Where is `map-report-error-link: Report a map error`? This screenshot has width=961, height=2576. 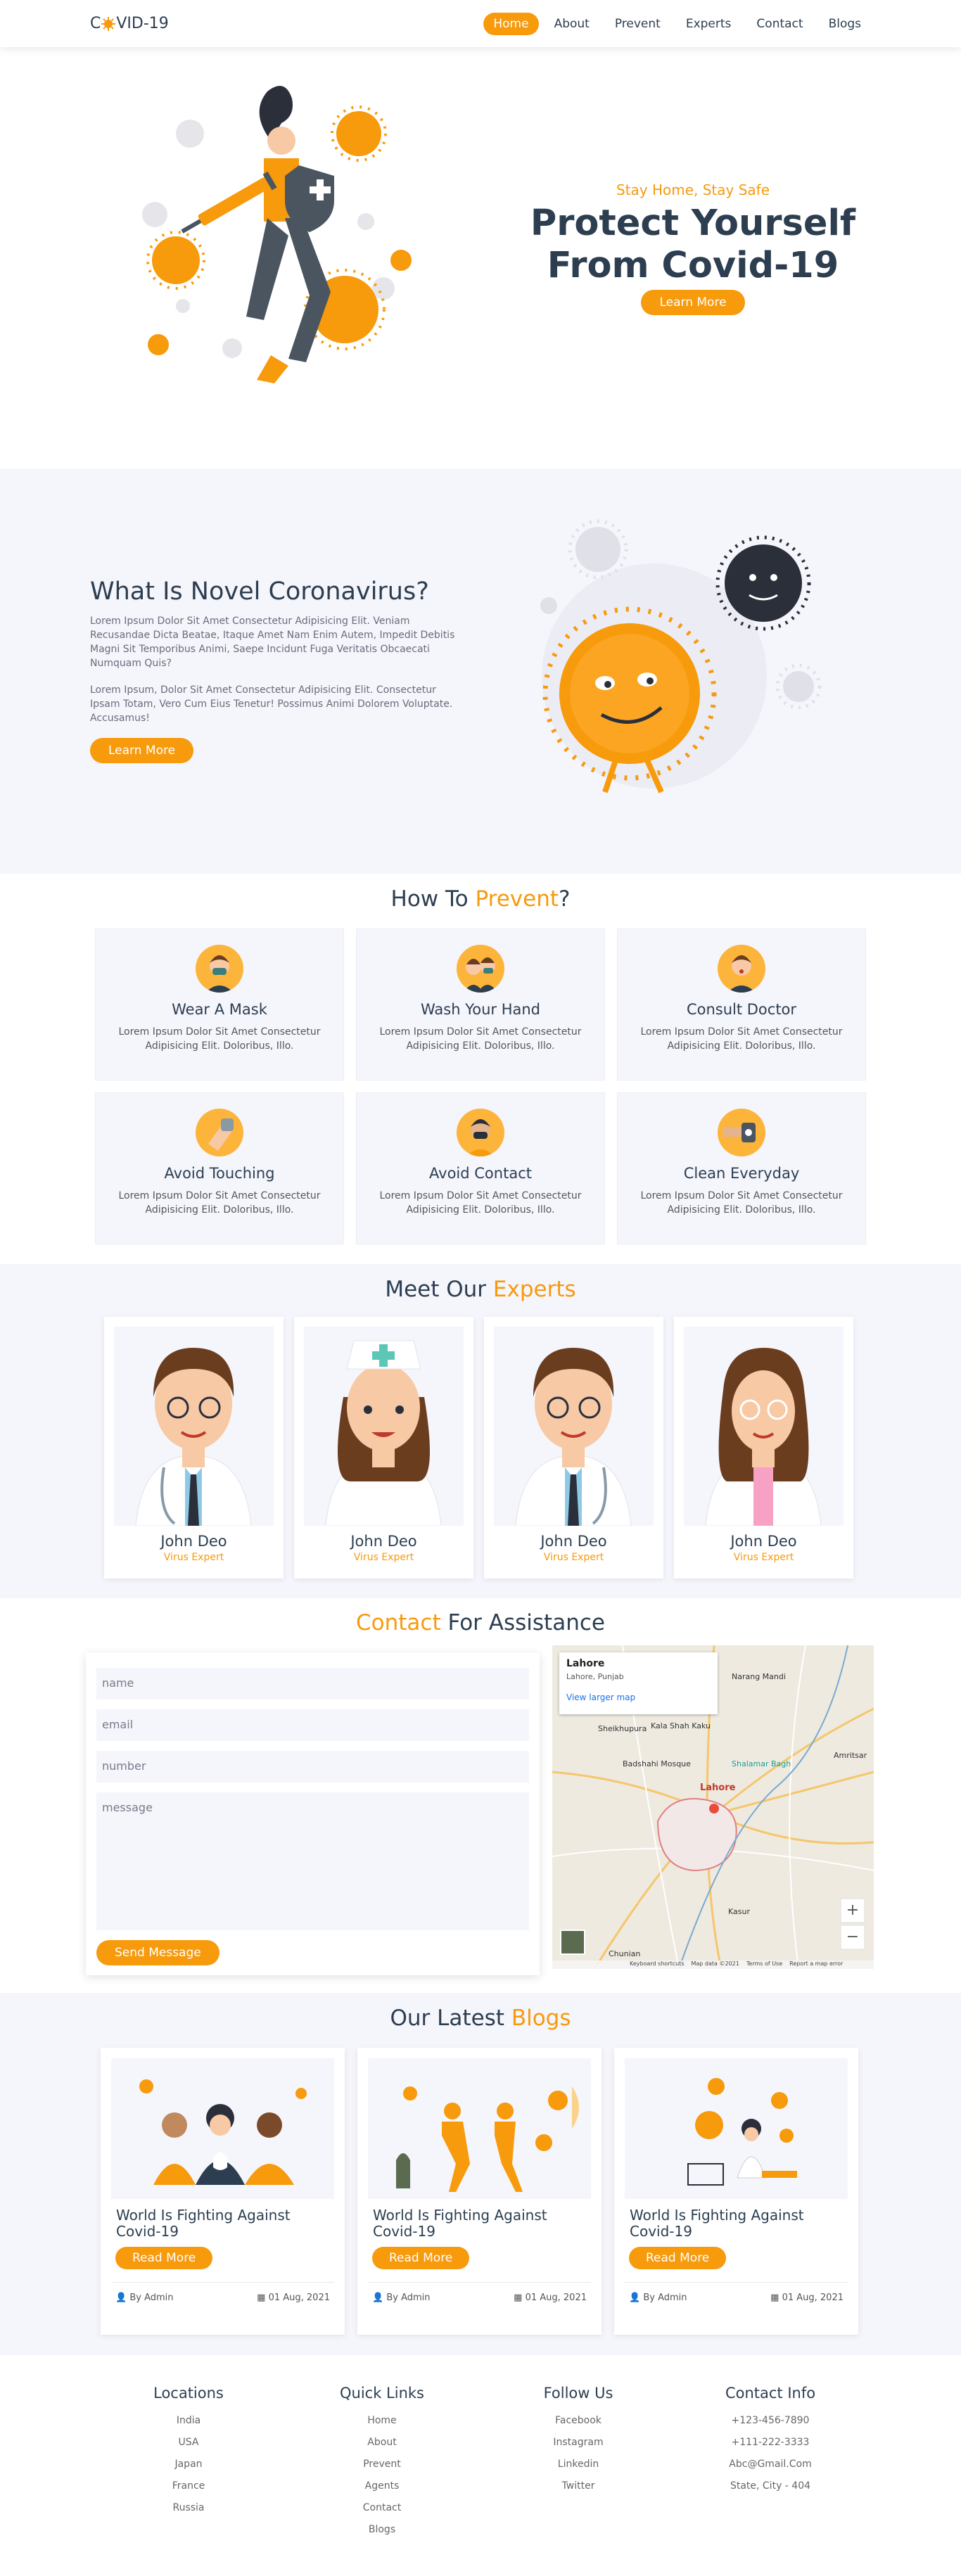 map-report-error-link: Report a map error is located at coordinates (816, 1963).